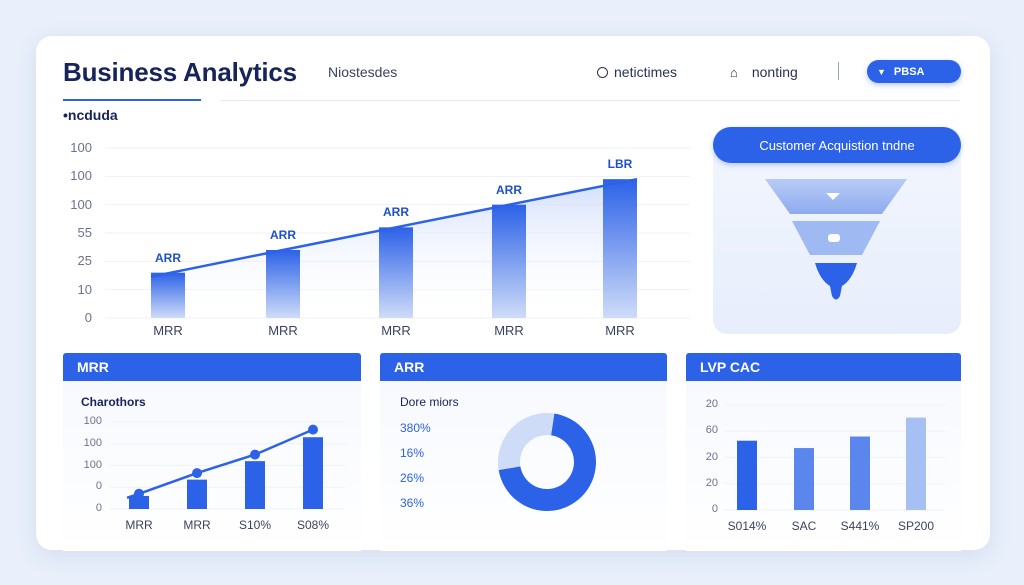 This screenshot has height=585, width=1024. I want to click on x-tick-label: S10%, so click(255, 525).